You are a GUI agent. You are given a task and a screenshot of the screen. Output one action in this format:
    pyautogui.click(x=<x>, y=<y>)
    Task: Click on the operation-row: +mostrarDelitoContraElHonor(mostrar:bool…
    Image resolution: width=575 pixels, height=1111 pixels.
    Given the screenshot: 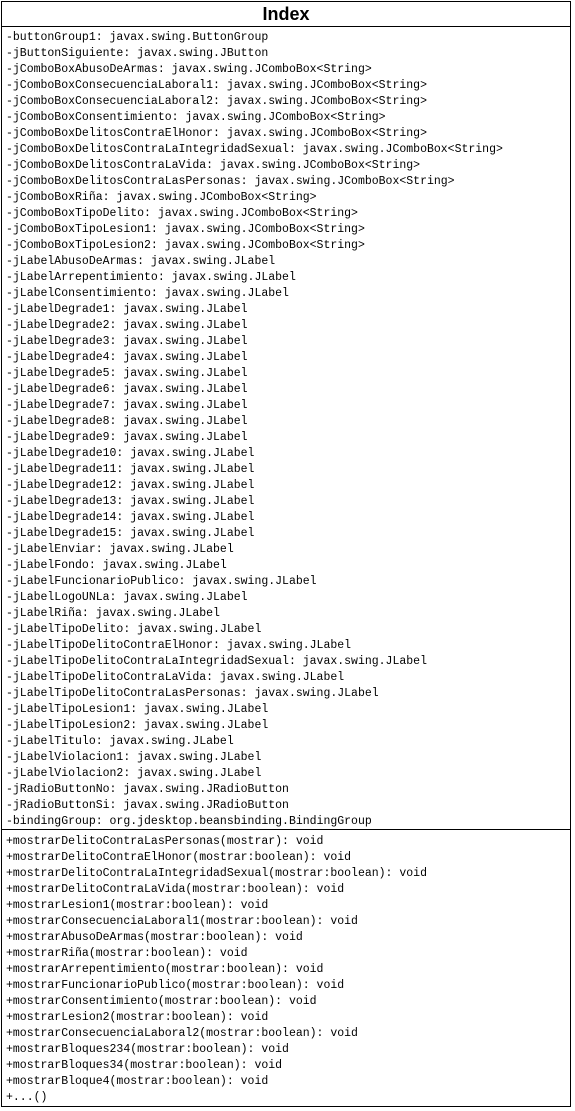 What is the action you would take?
    pyautogui.click(x=179, y=857)
    